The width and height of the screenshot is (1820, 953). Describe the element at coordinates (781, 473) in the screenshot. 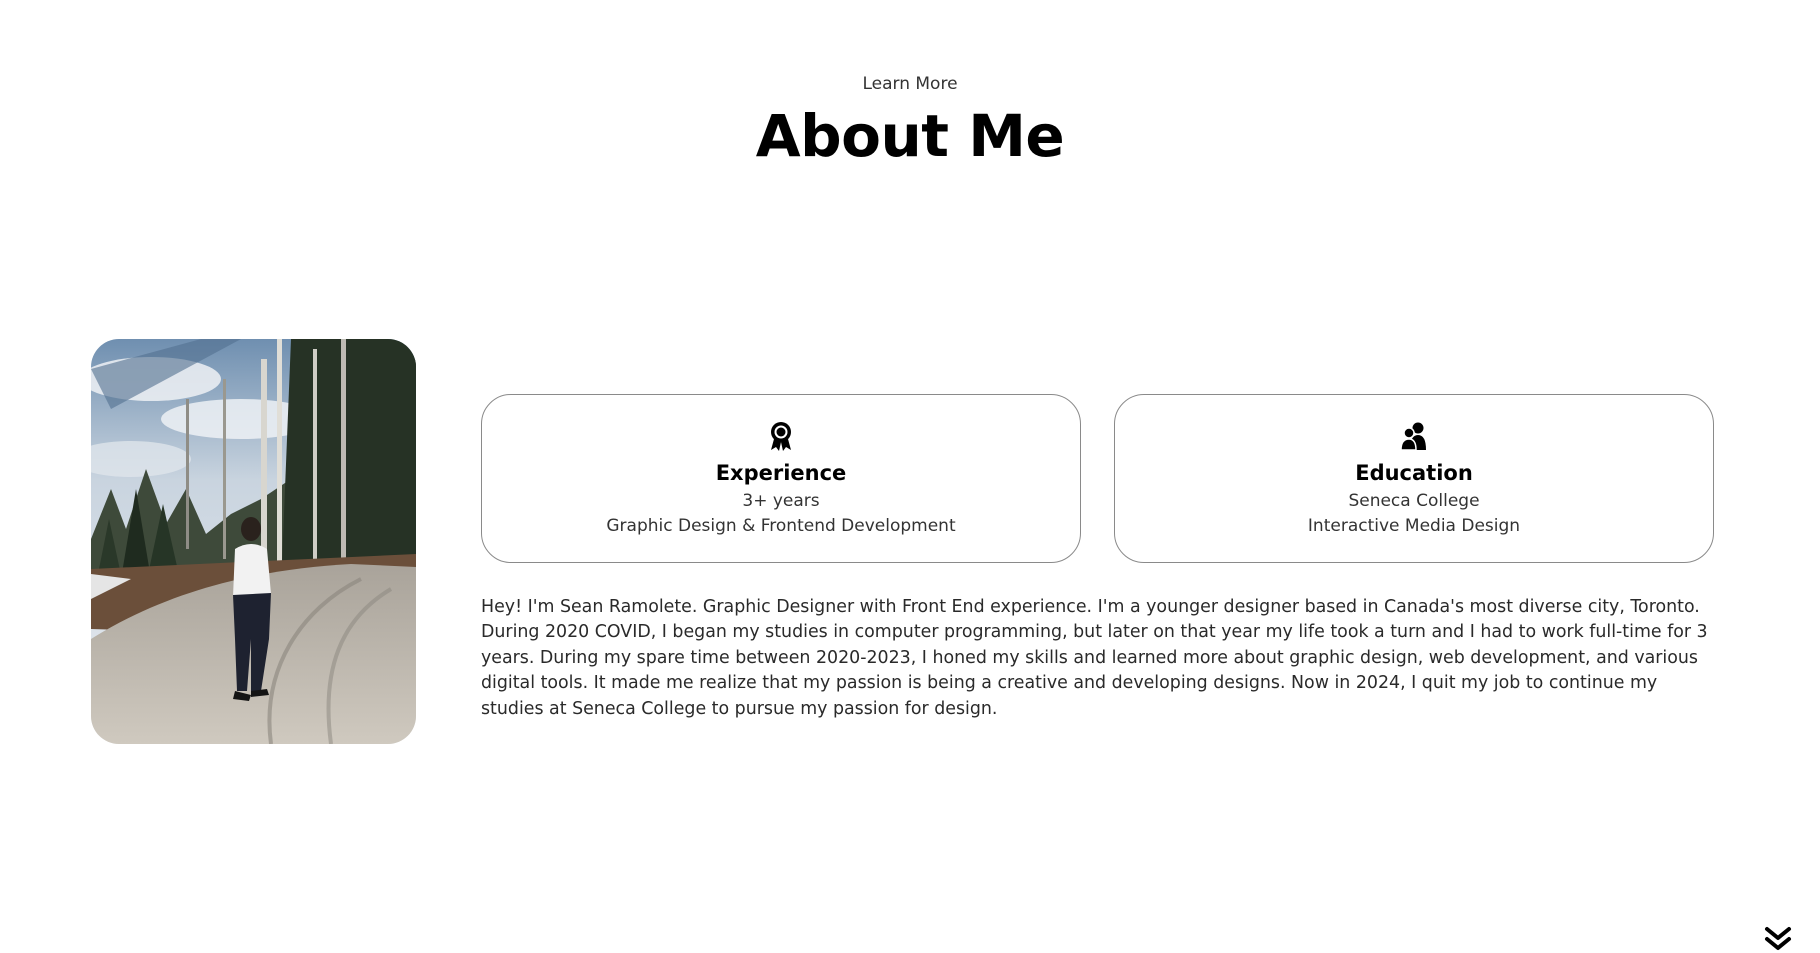

I see `experience-title: Experience` at that location.